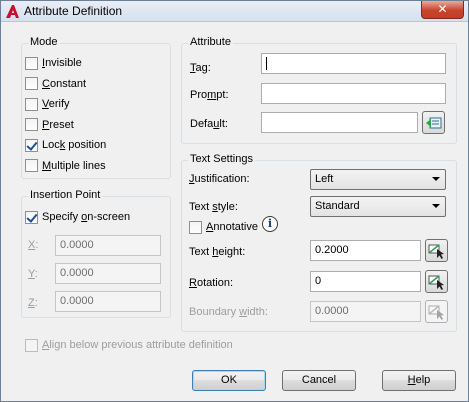 This screenshot has height=402, width=469. I want to click on ok-button: OK, so click(229, 380).